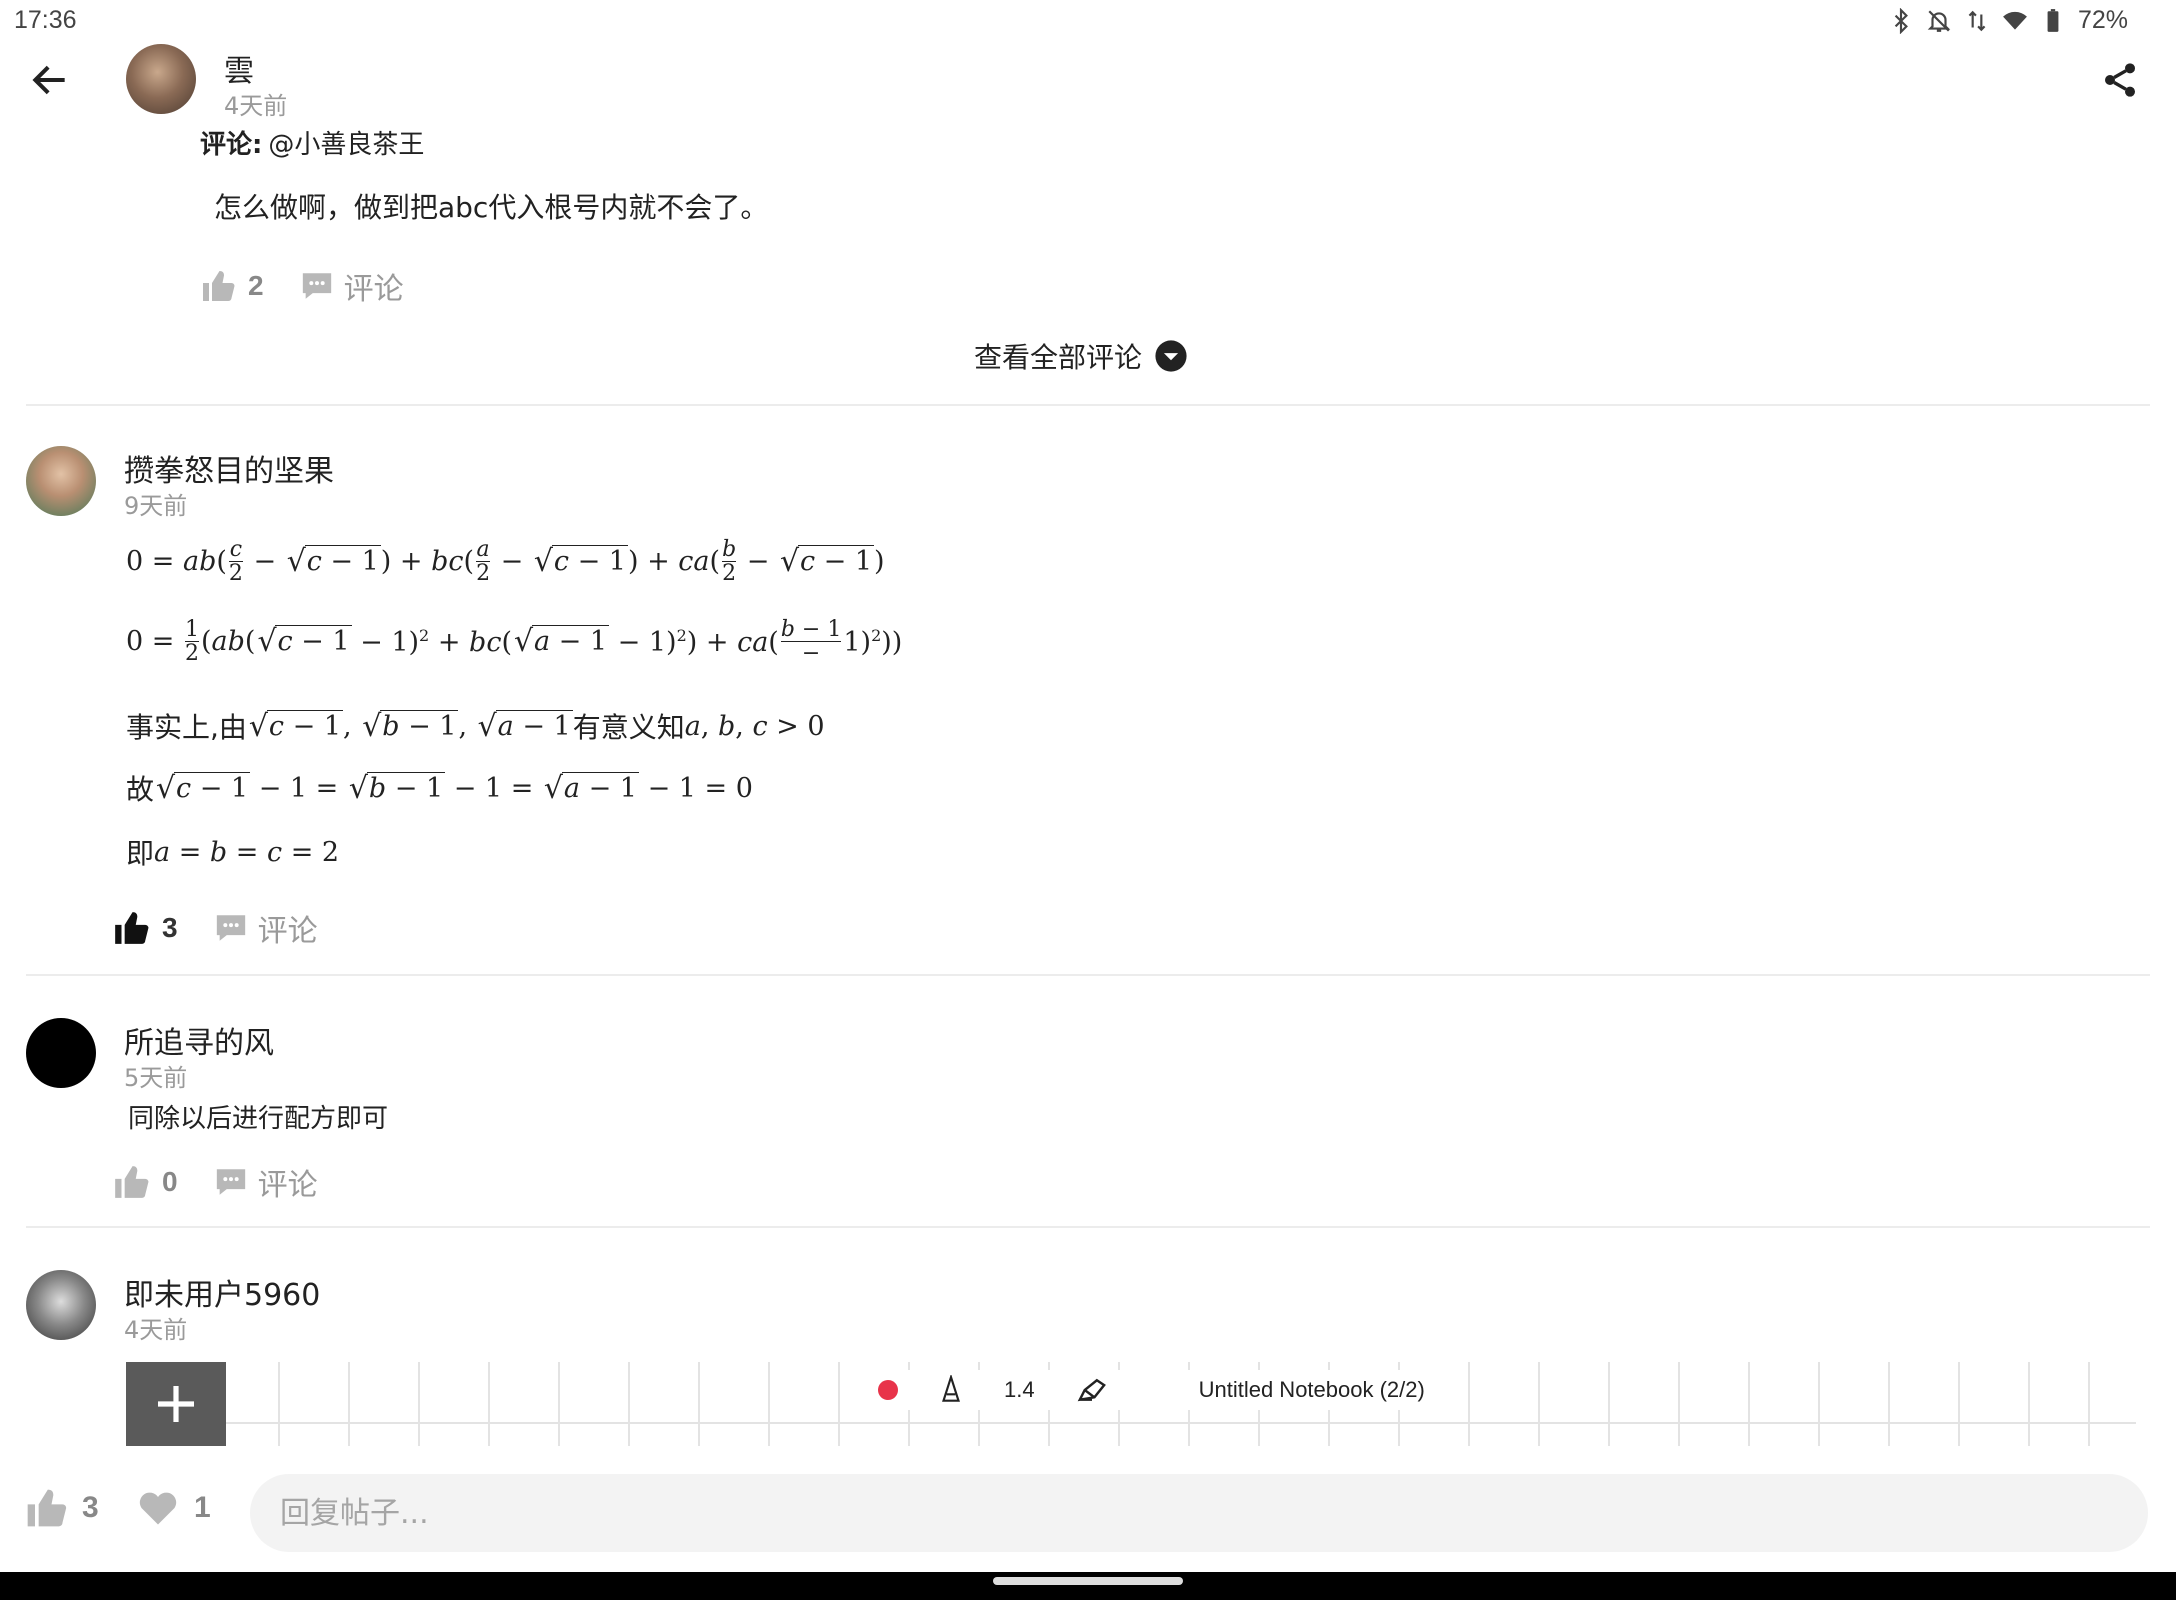  What do you see at coordinates (2102, 20) in the screenshot?
I see `battery-percent: 72%` at bounding box center [2102, 20].